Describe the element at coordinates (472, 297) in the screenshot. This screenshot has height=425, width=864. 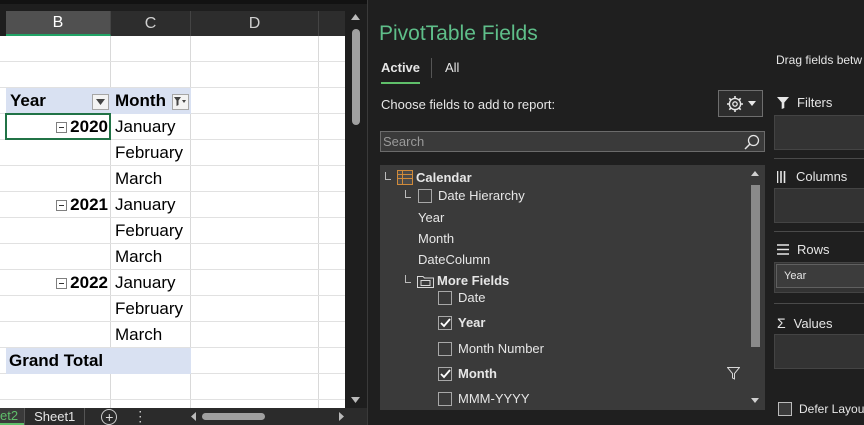
I see `field-label: Date` at that location.